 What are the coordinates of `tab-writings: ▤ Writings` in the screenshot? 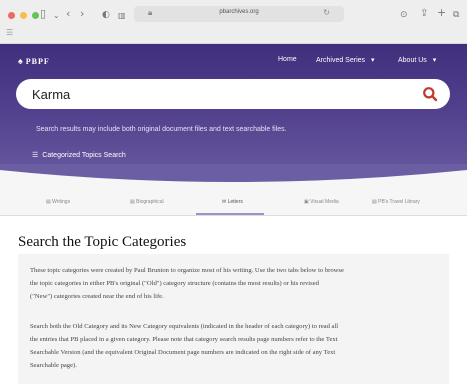 It's located at (58, 202).